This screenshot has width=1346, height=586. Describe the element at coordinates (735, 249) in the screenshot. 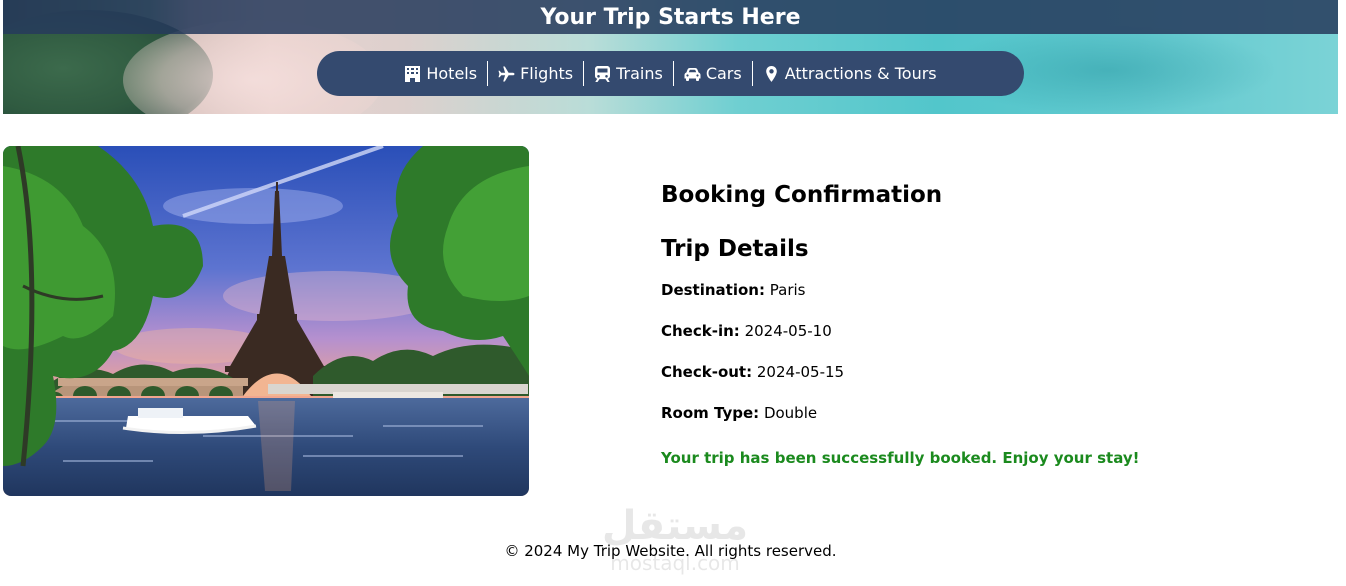

I see `trip-details-heading: Trip Details` at that location.